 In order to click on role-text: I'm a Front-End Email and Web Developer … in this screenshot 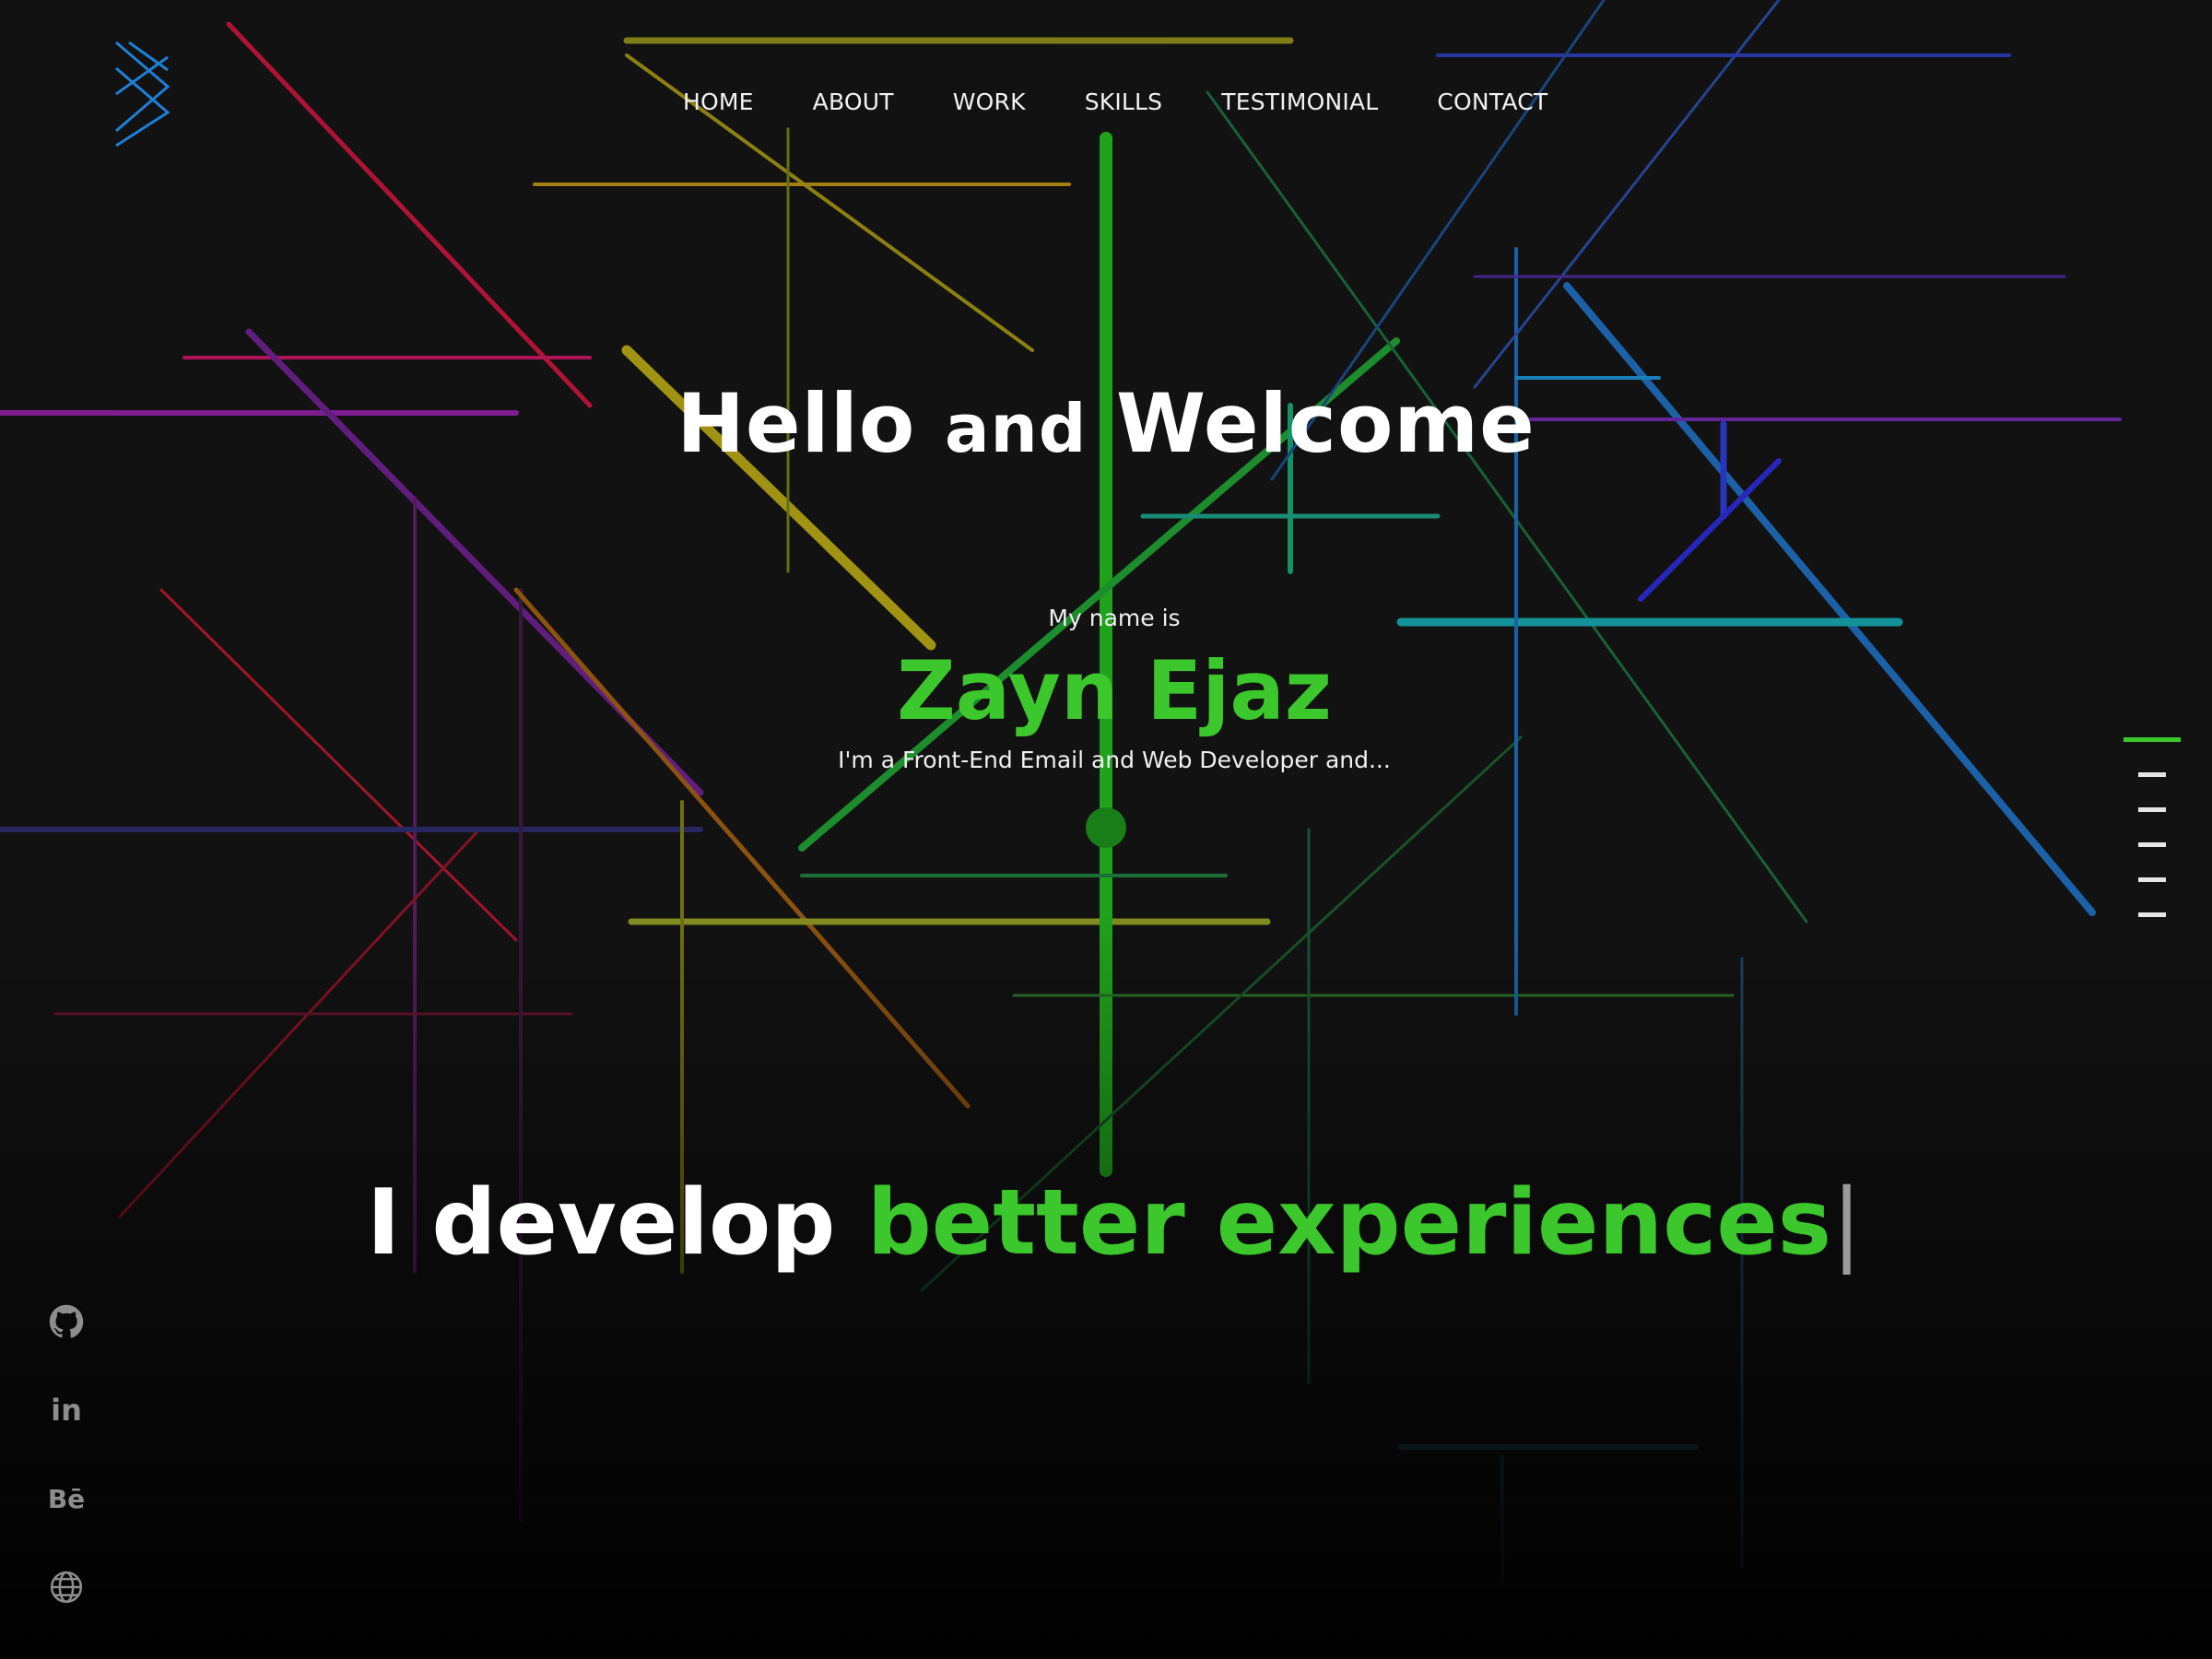, I will do `click(1114, 760)`.